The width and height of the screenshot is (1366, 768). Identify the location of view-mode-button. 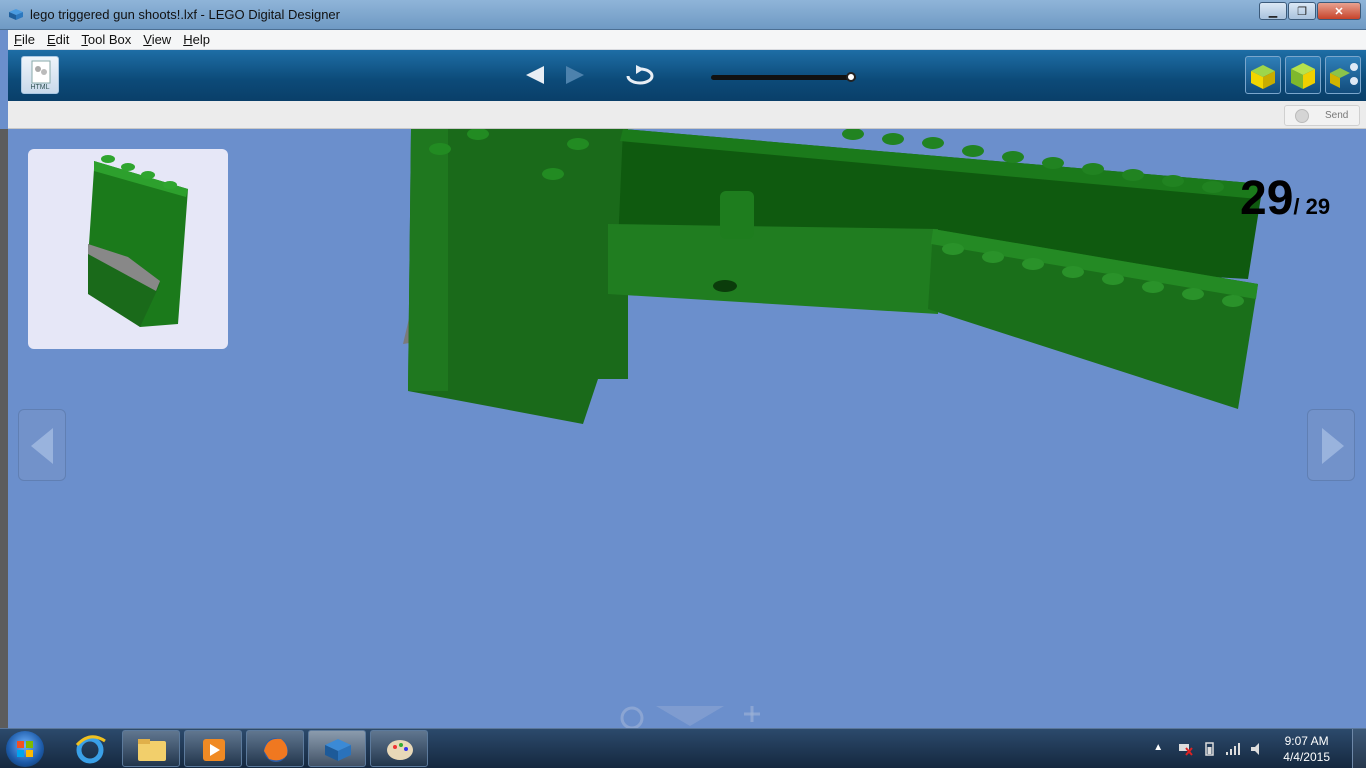
(1303, 75).